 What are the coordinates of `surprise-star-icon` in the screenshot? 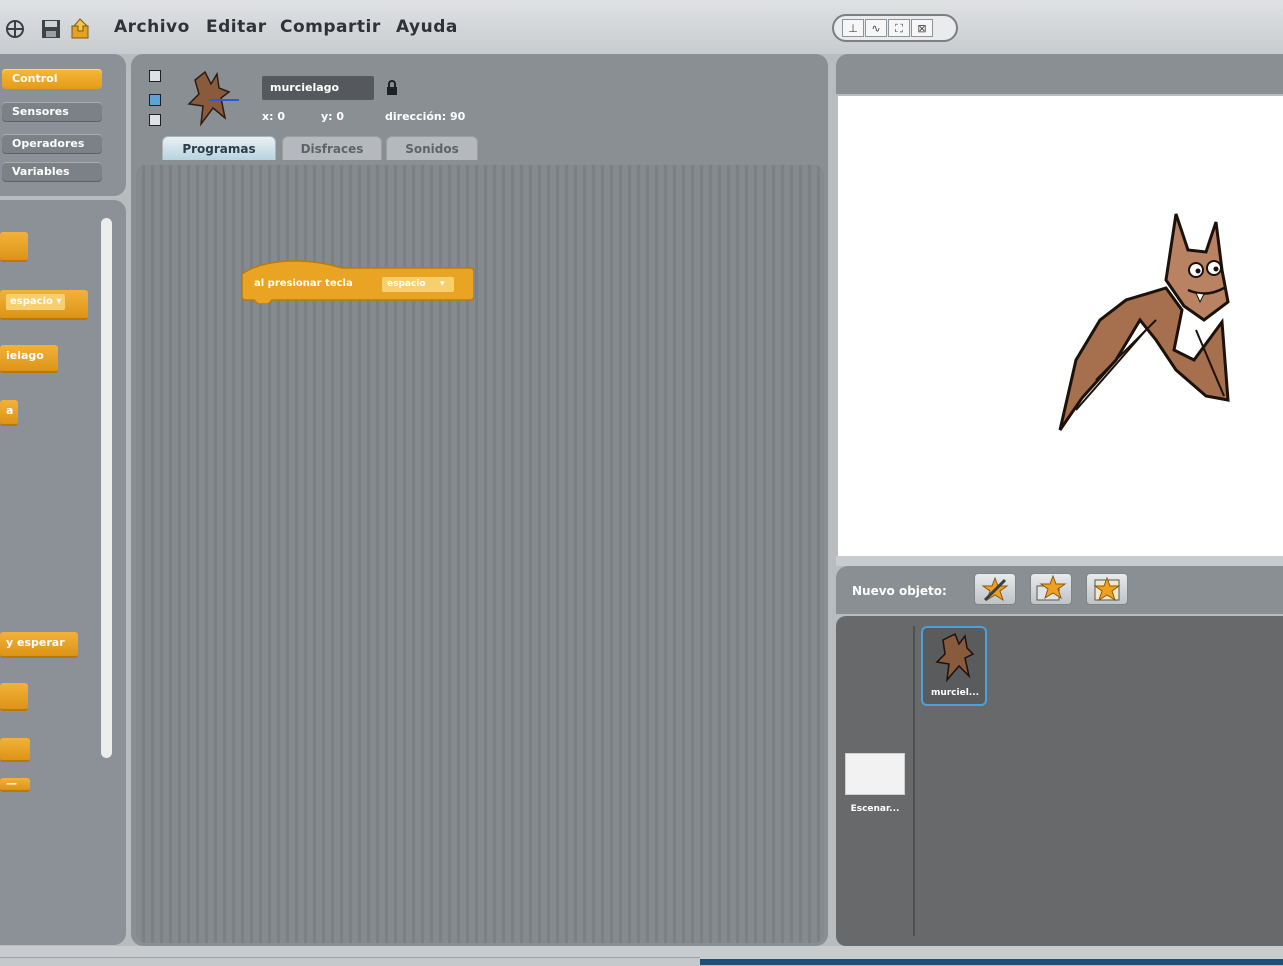 It's located at (1107, 589).